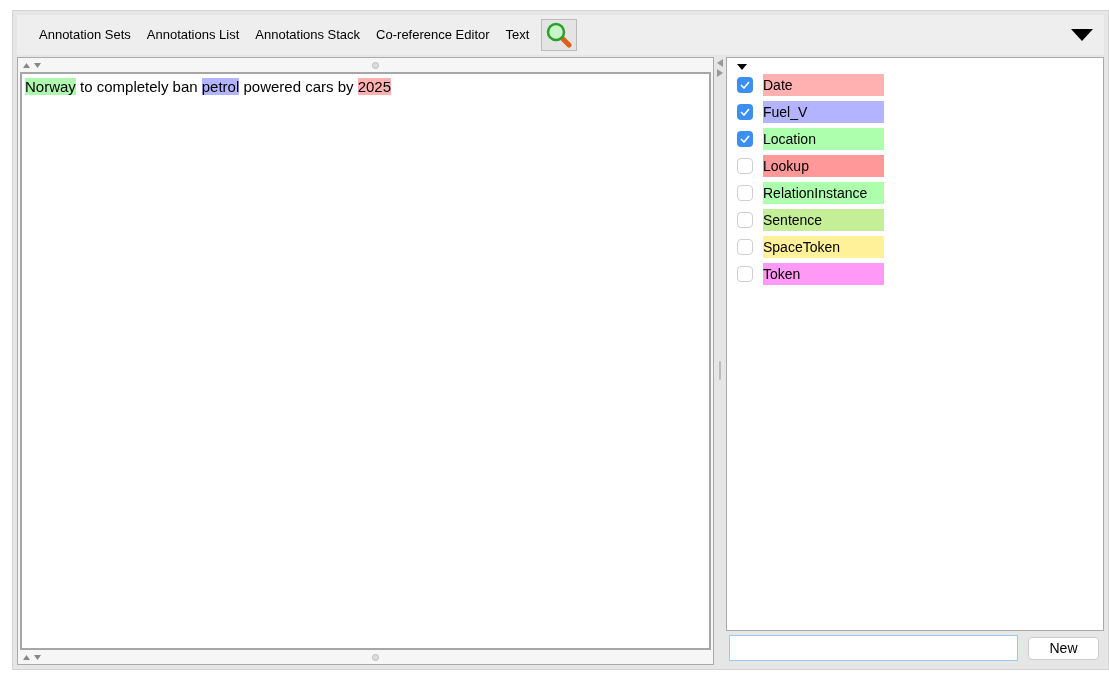 This screenshot has height=674, width=1109. Describe the element at coordinates (193, 35) in the screenshot. I see `tab: Annotations List` at that location.